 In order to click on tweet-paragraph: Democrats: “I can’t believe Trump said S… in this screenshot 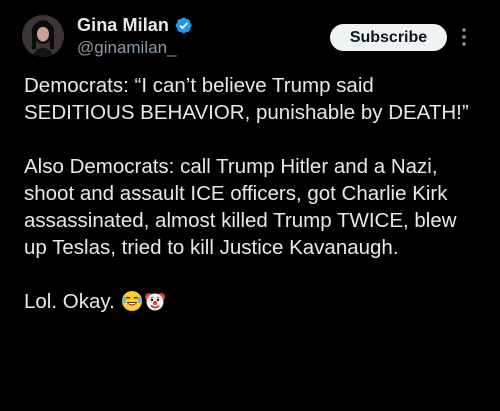, I will do `click(246, 99)`.